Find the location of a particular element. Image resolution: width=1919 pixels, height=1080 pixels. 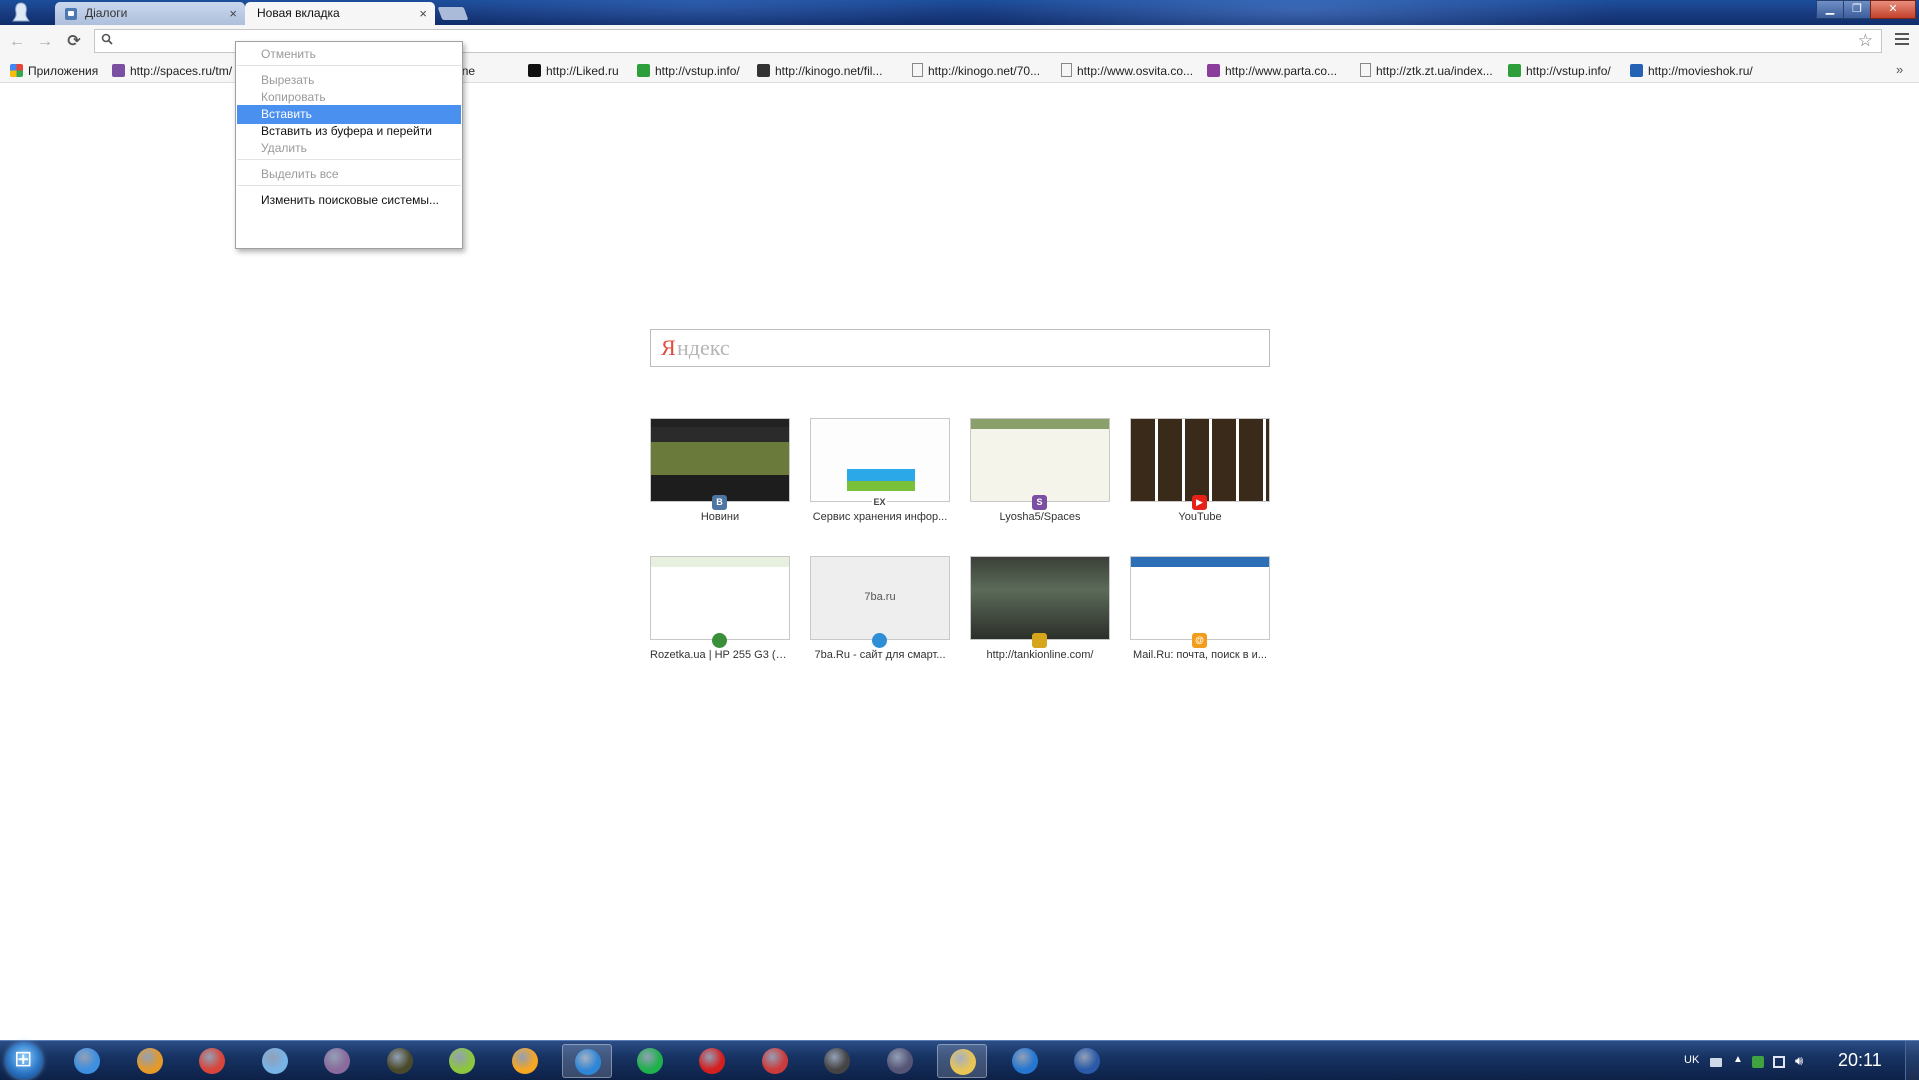

network-tray-icon is located at coordinates (1758, 1062).